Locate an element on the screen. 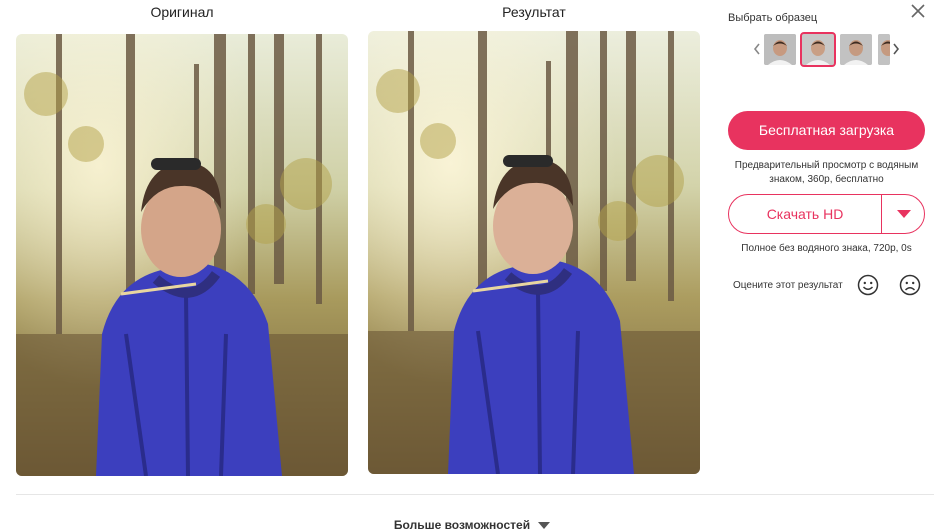 The image size is (944, 531). result-label: Результат is located at coordinates (534, 12).